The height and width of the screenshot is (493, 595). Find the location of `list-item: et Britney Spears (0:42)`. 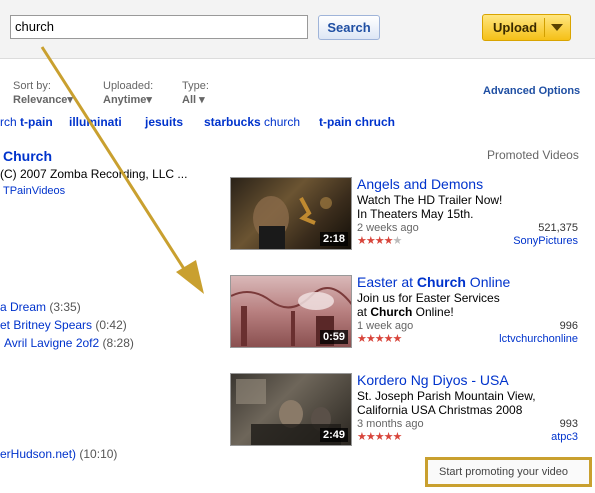

list-item: et Britney Spears (0:42) is located at coordinates (63, 325).